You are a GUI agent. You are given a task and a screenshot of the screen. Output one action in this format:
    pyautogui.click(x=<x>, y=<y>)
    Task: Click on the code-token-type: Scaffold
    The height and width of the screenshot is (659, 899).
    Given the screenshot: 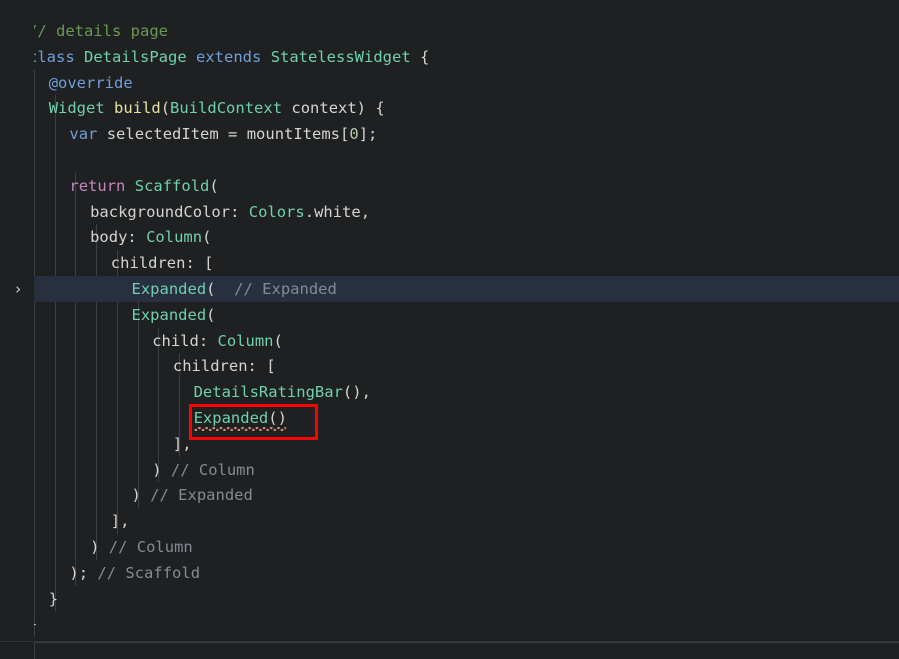 What is the action you would take?
    pyautogui.click(x=172, y=185)
    